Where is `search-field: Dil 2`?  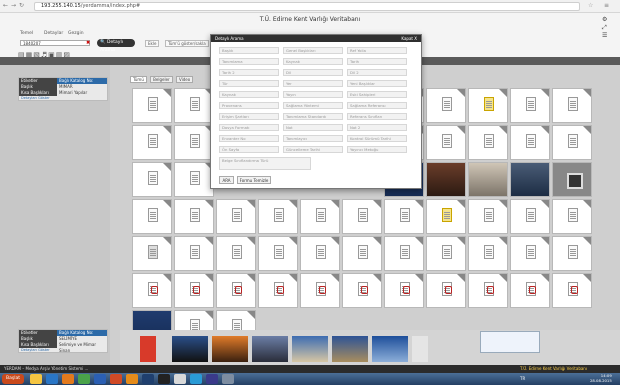 search-field: Dil 2 is located at coordinates (377, 72).